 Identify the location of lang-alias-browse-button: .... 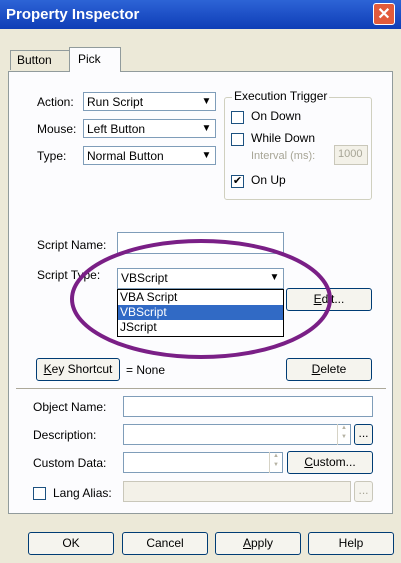
(363, 491).